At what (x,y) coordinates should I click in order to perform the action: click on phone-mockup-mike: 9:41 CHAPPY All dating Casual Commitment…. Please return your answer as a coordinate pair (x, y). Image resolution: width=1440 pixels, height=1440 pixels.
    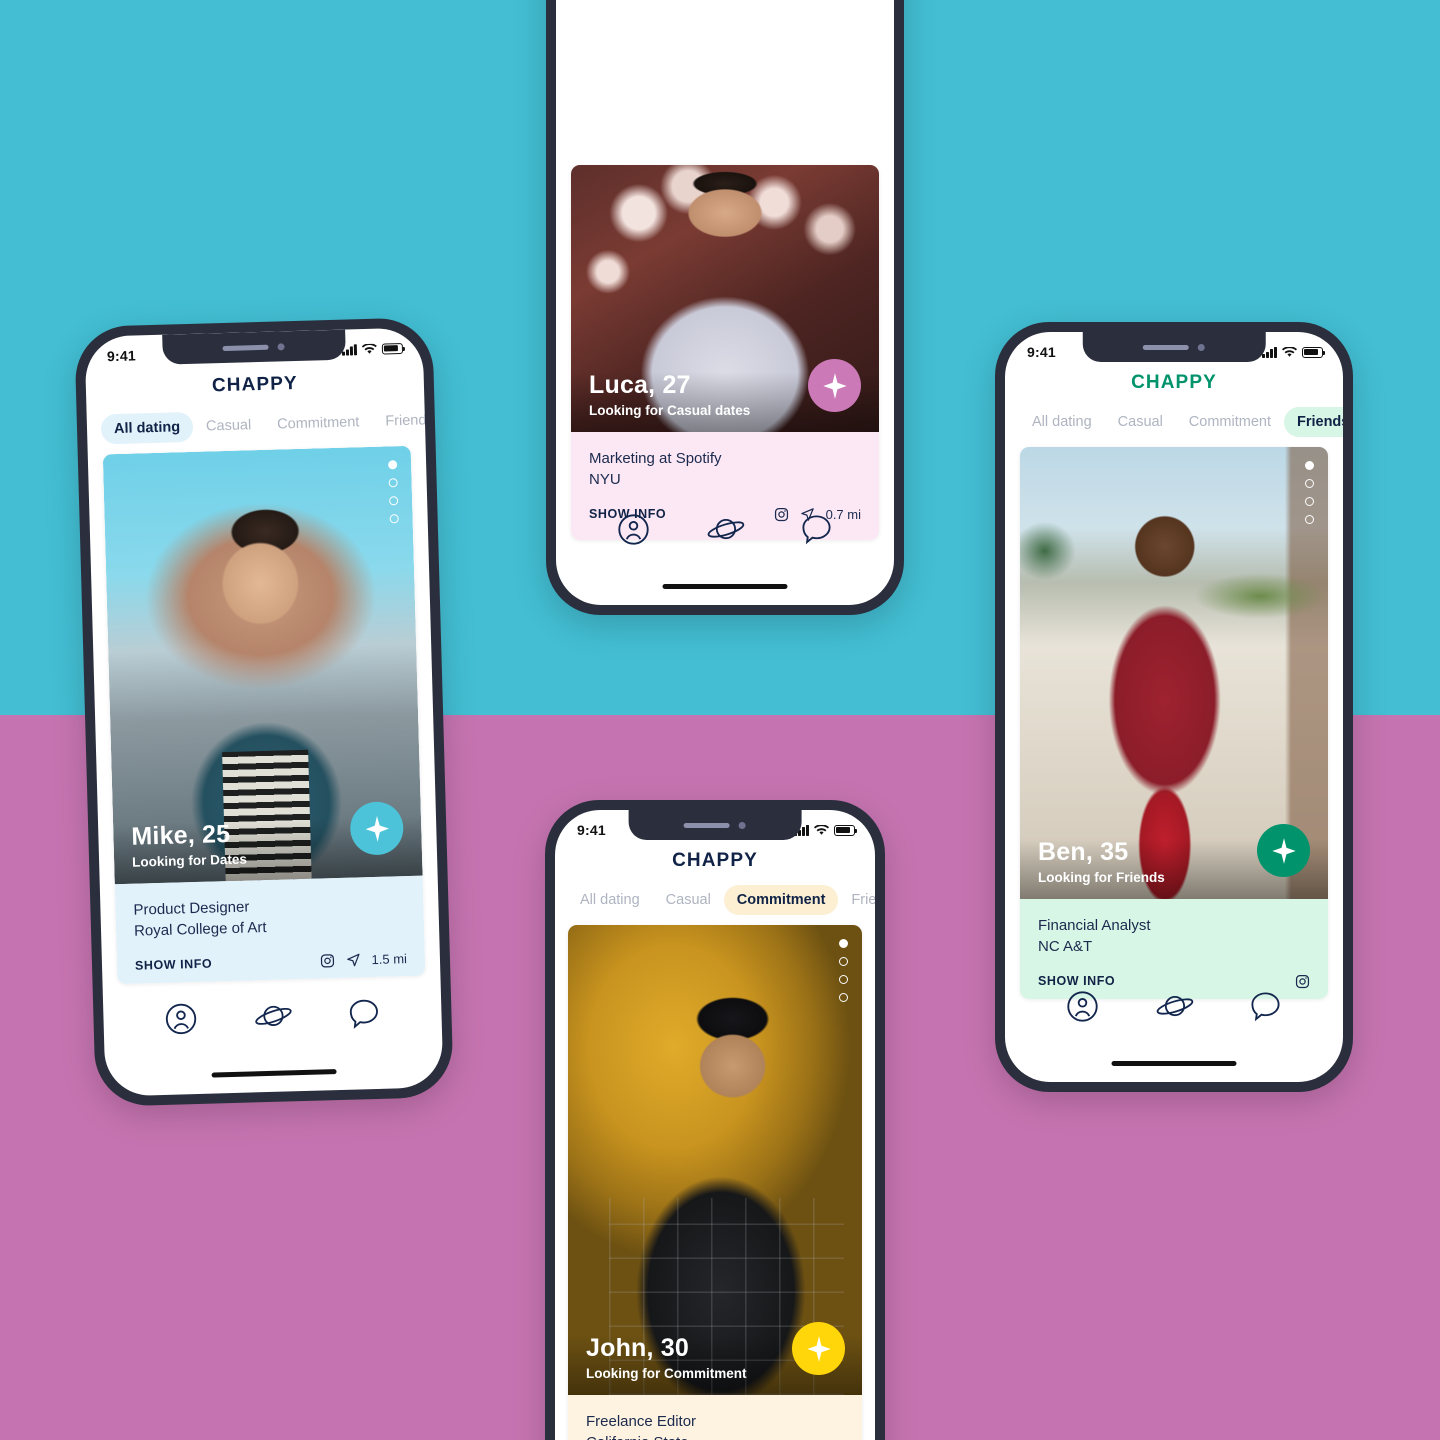
    Looking at the image, I should click on (264, 712).